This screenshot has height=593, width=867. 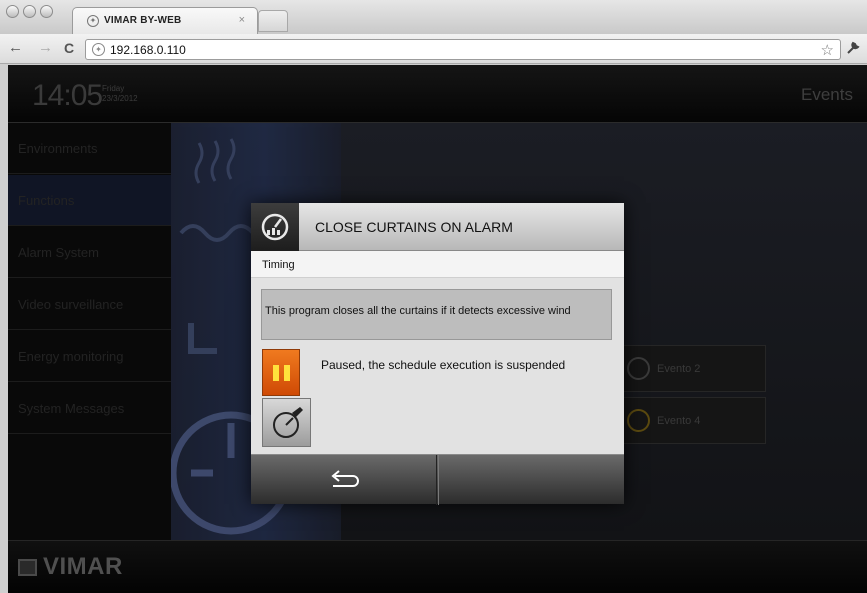 I want to click on wrench-icon, so click(x=853, y=49).